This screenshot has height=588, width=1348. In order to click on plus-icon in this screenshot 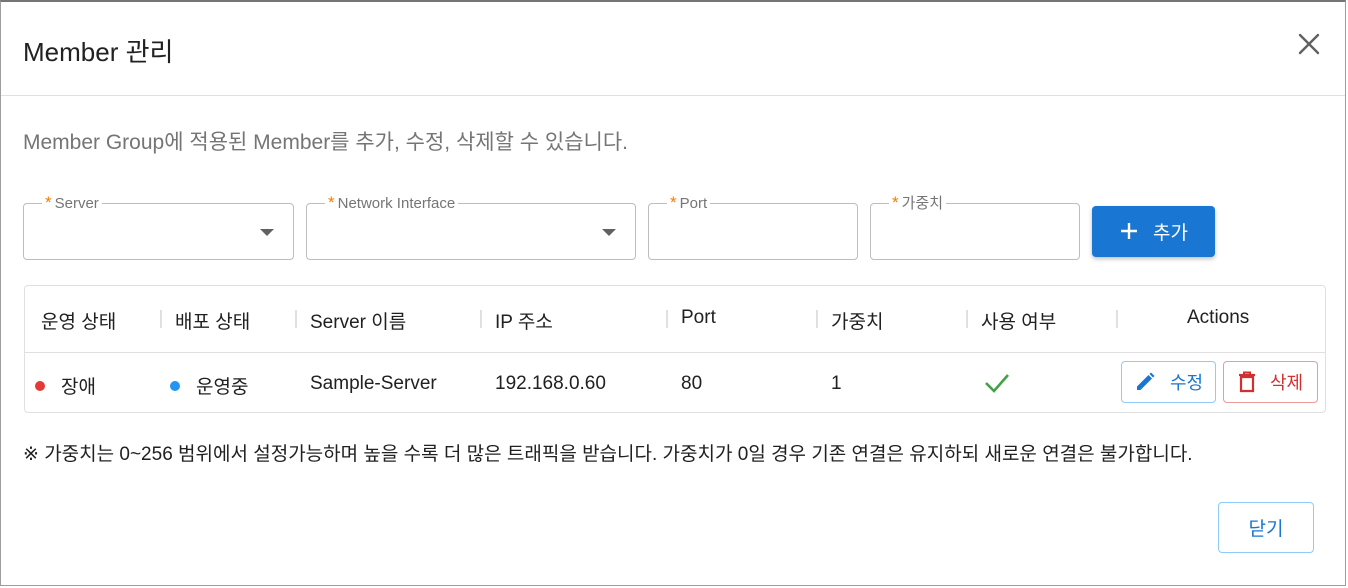, I will do `click(1129, 232)`.